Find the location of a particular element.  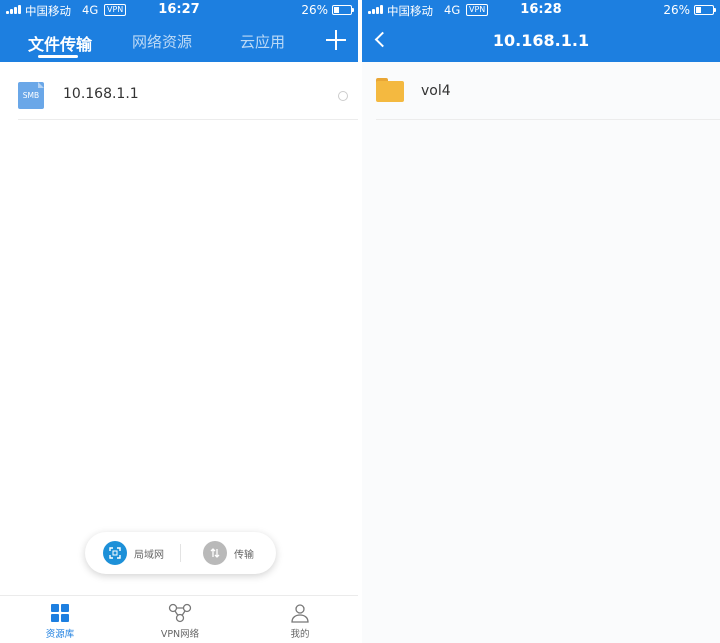

header-bar: 中国移动 4G VPN 16:28 26% 10.168.1.1 is located at coordinates (541, 31).